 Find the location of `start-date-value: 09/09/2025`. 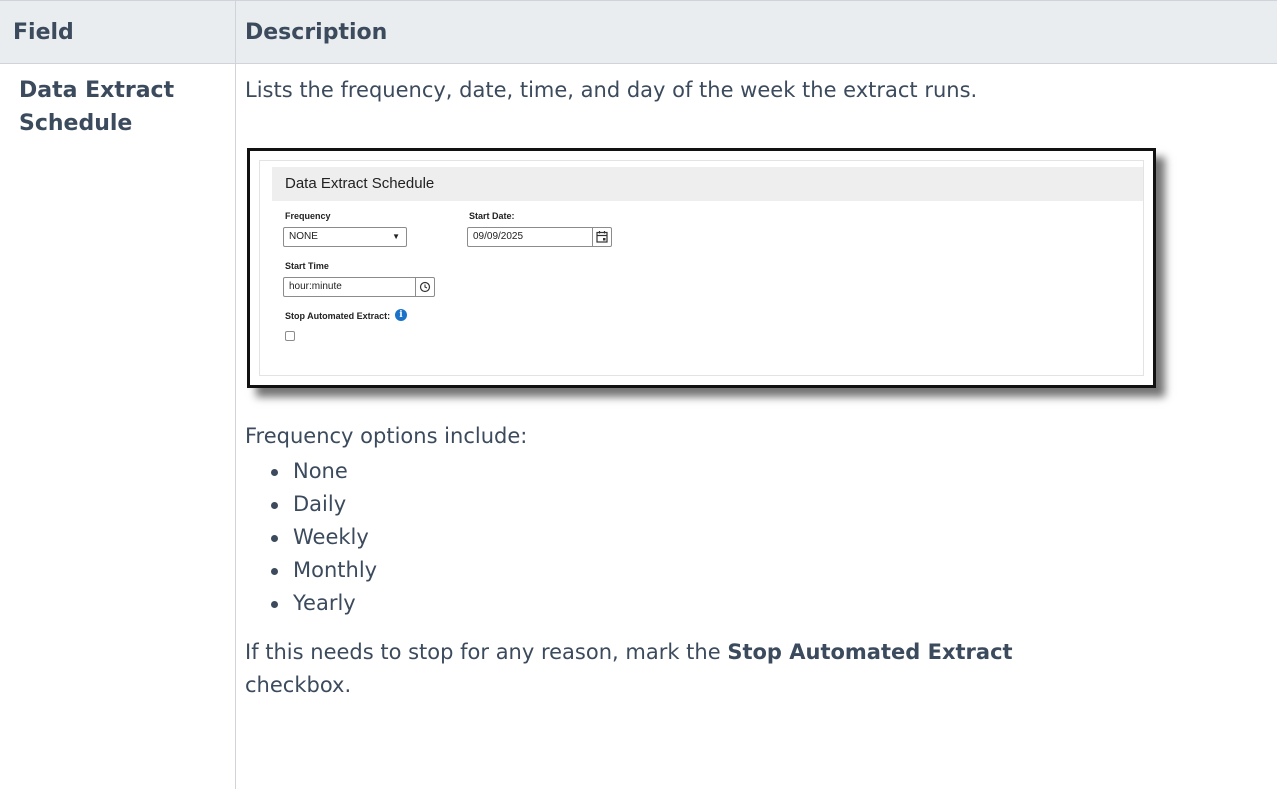

start-date-value: 09/09/2025 is located at coordinates (498, 236).